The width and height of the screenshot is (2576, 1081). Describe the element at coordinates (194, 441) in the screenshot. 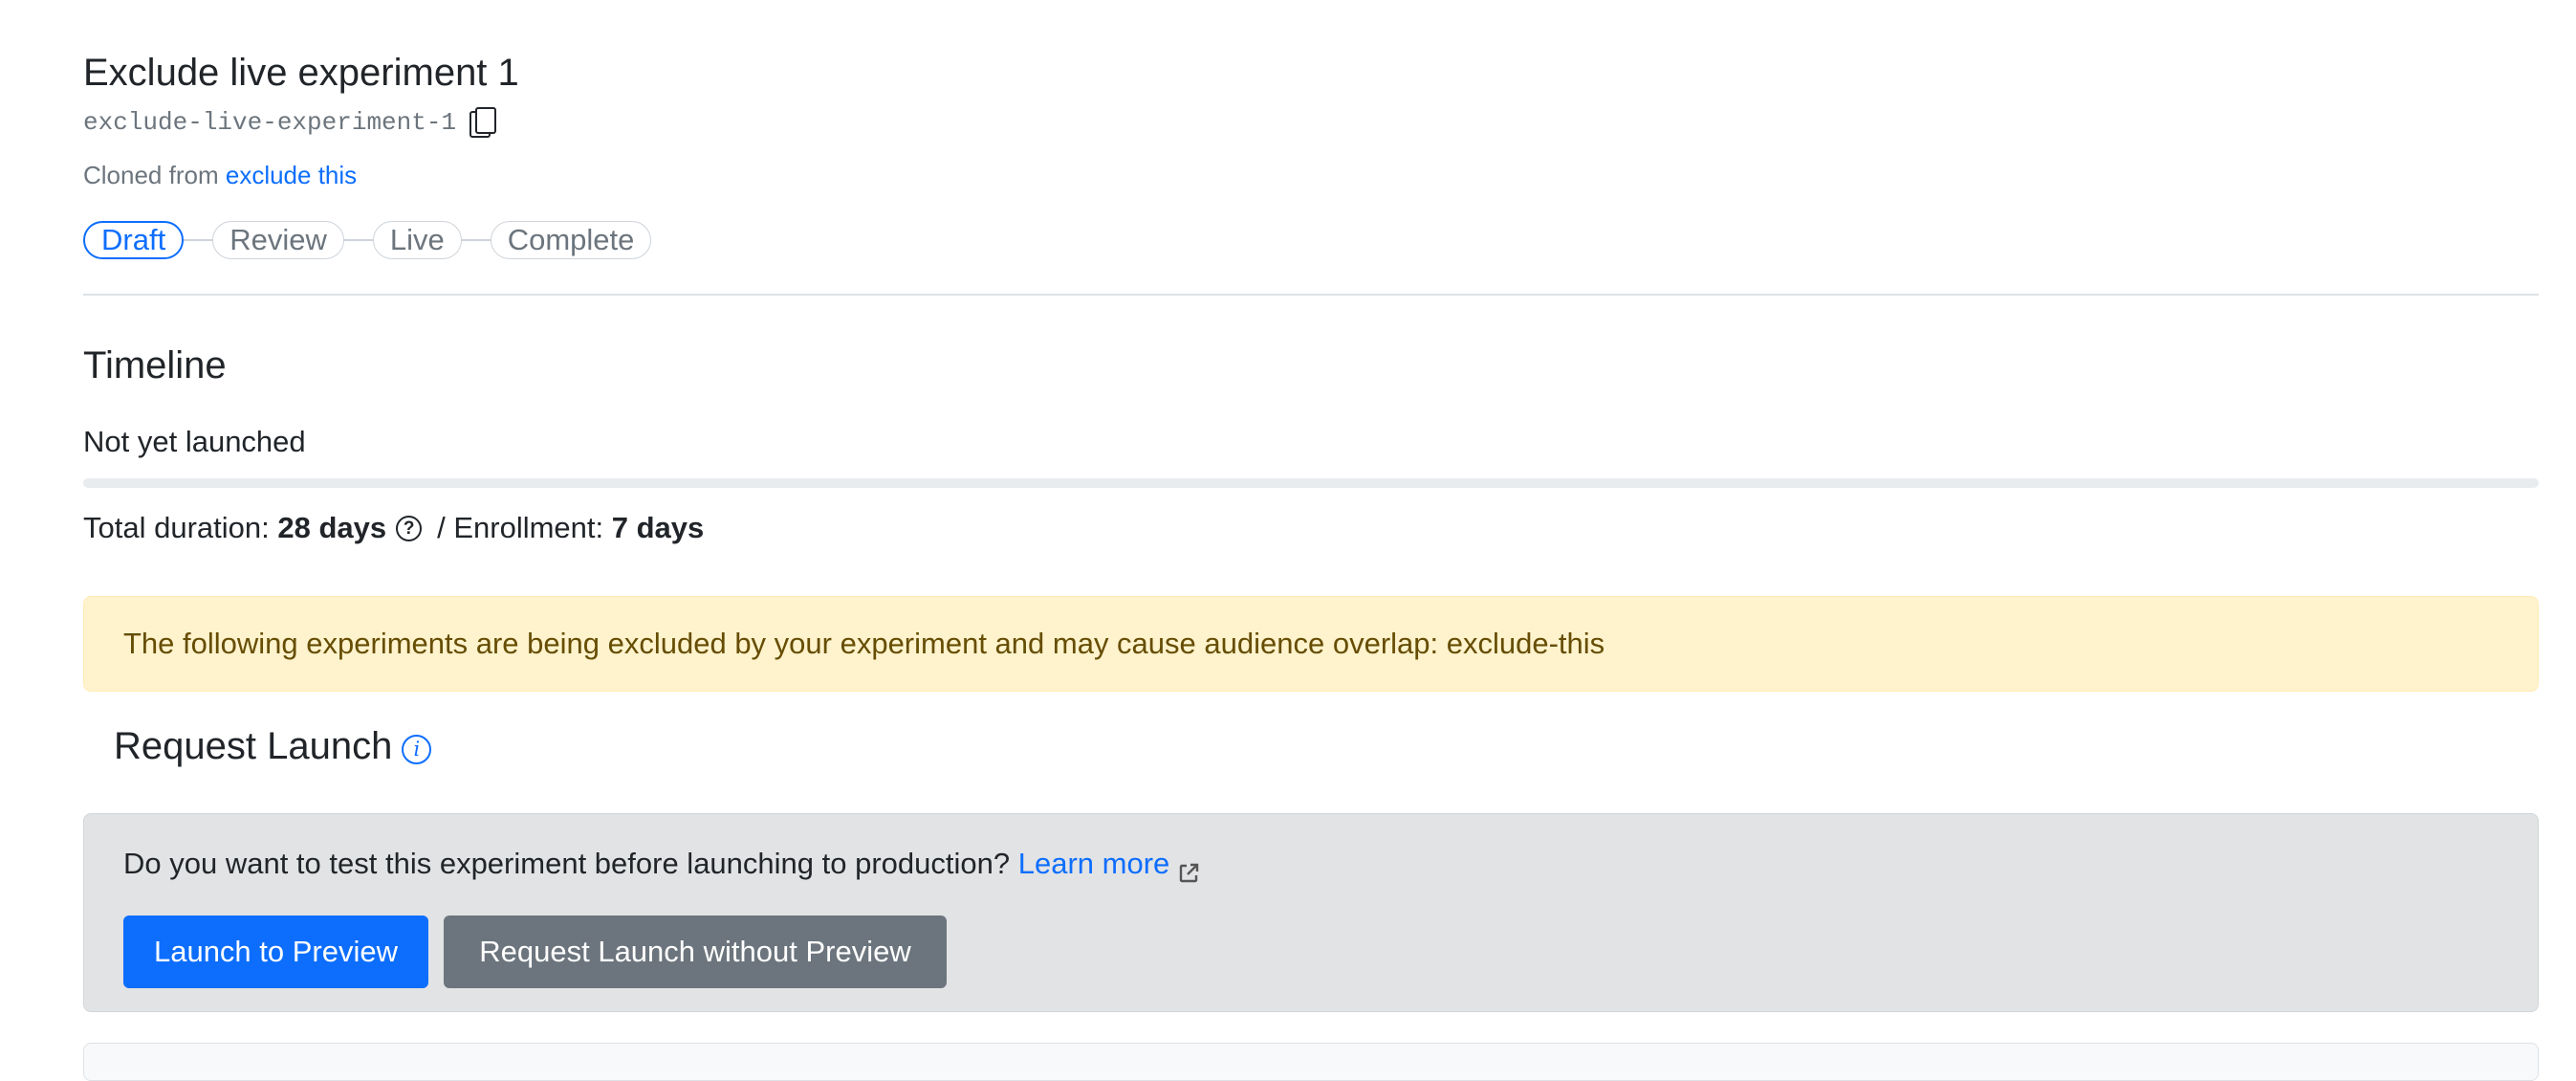

I see `timeline-state: Not yet launched` at that location.